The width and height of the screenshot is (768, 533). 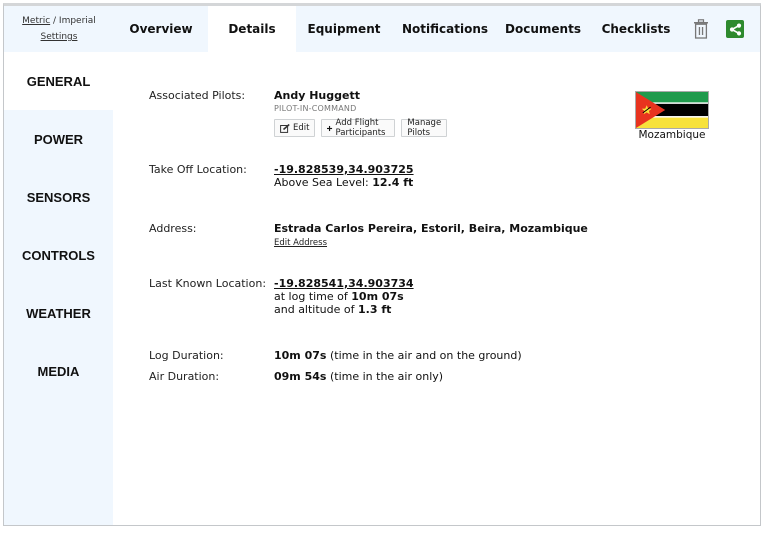 I want to click on plus-icon, so click(x=330, y=128).